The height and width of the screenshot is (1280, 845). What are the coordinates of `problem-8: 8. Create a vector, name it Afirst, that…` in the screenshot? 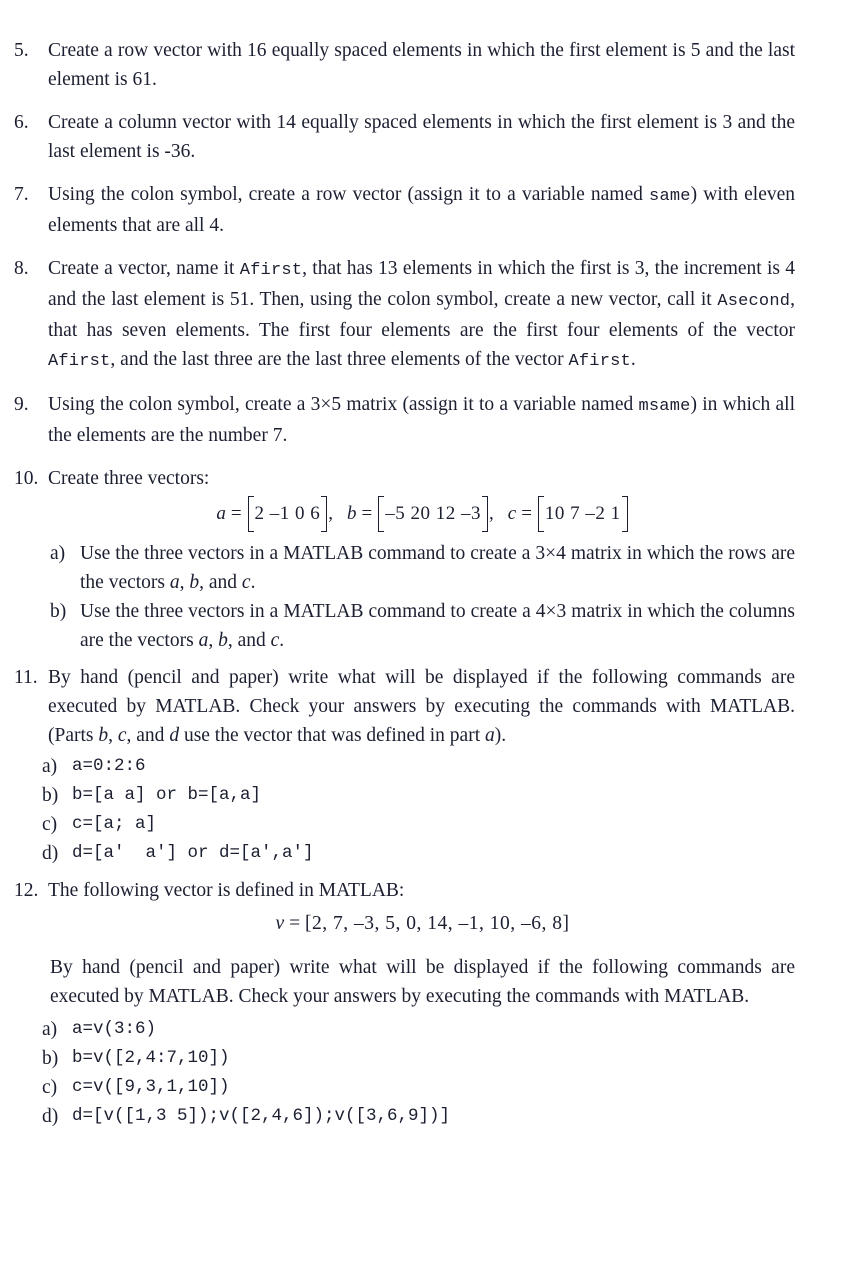 It's located at (422, 315).